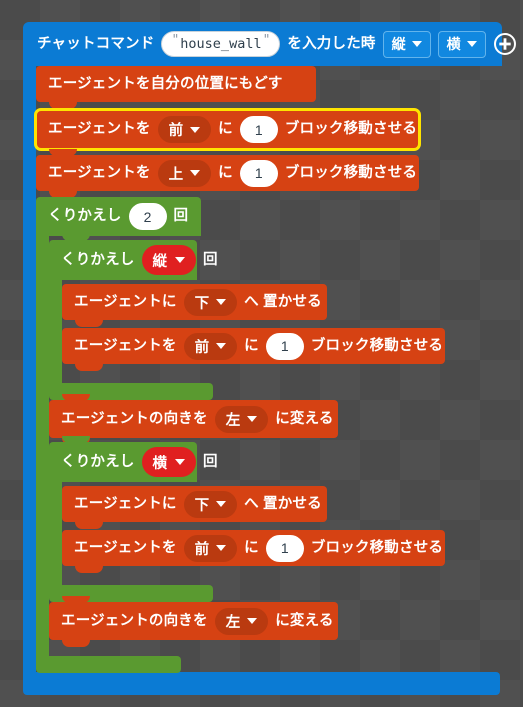 The width and height of the screenshot is (523, 707). Describe the element at coordinates (461, 44) in the screenshot. I see `param-yoko-dropdown: 横` at that location.